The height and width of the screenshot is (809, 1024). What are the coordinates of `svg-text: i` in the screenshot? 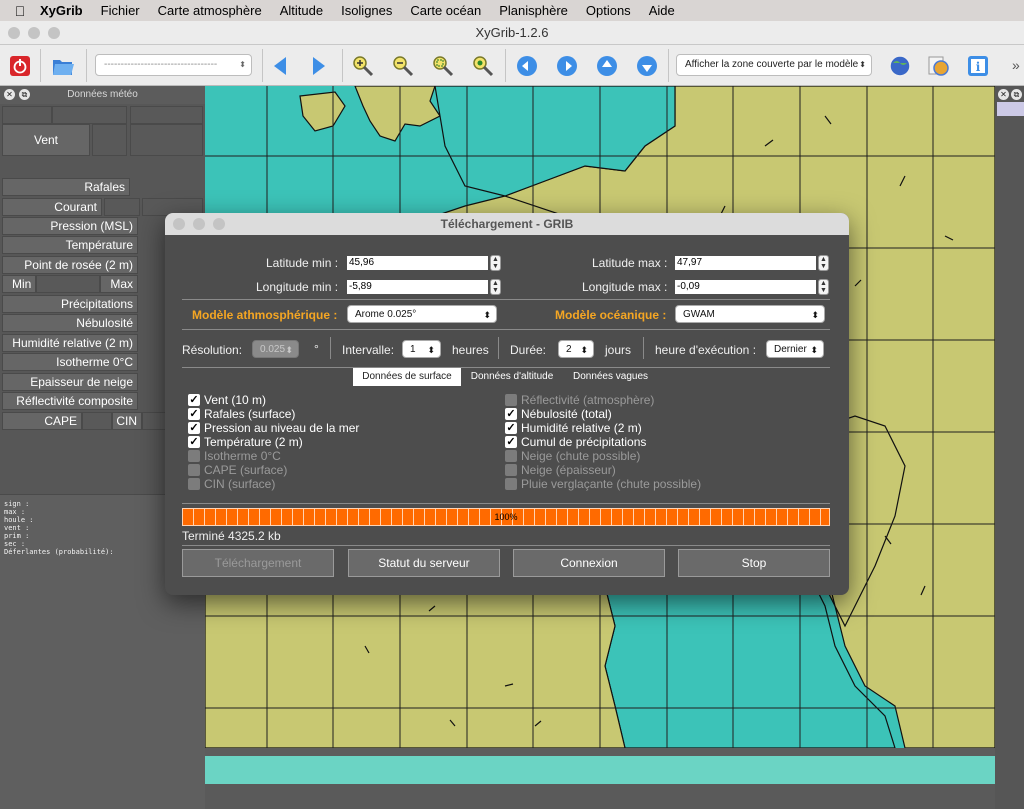 It's located at (978, 67).